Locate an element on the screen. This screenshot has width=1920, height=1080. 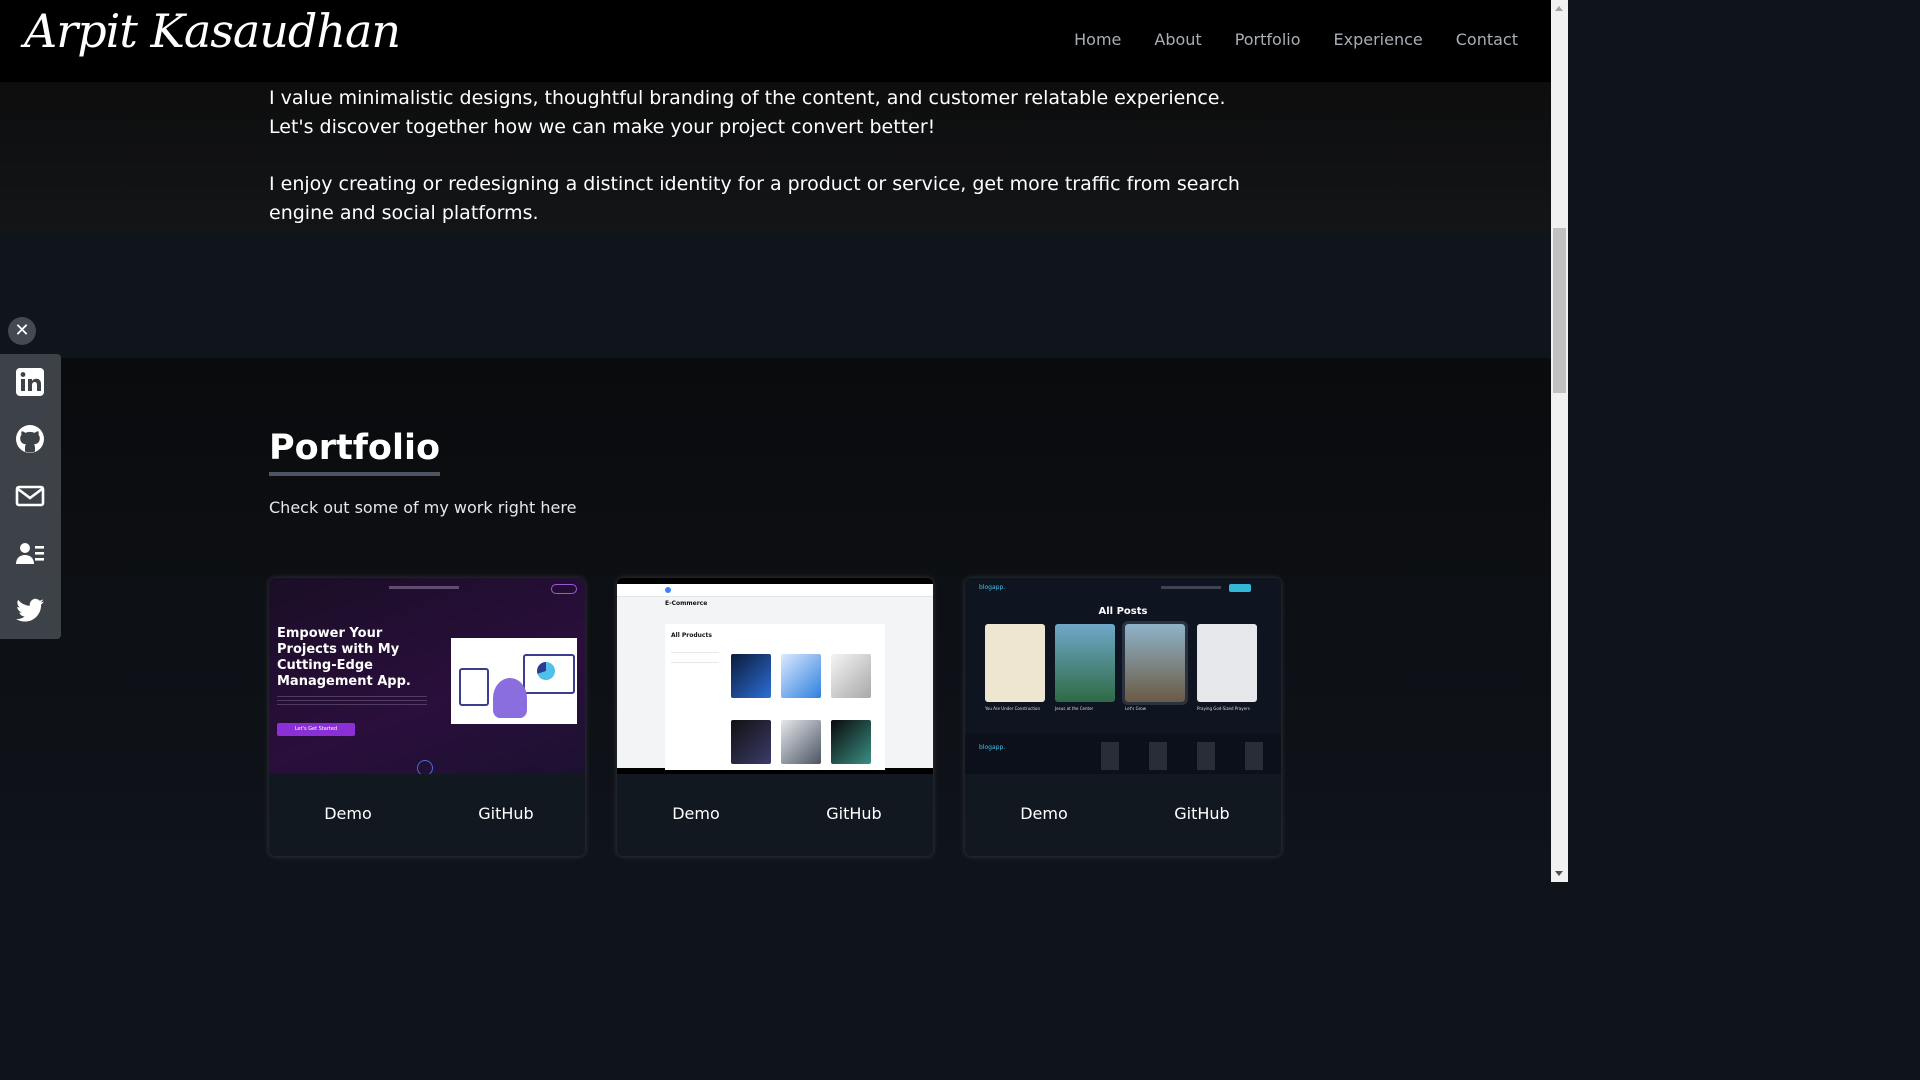
post-title: You Are Under Construction is located at coordinates (1013, 708).